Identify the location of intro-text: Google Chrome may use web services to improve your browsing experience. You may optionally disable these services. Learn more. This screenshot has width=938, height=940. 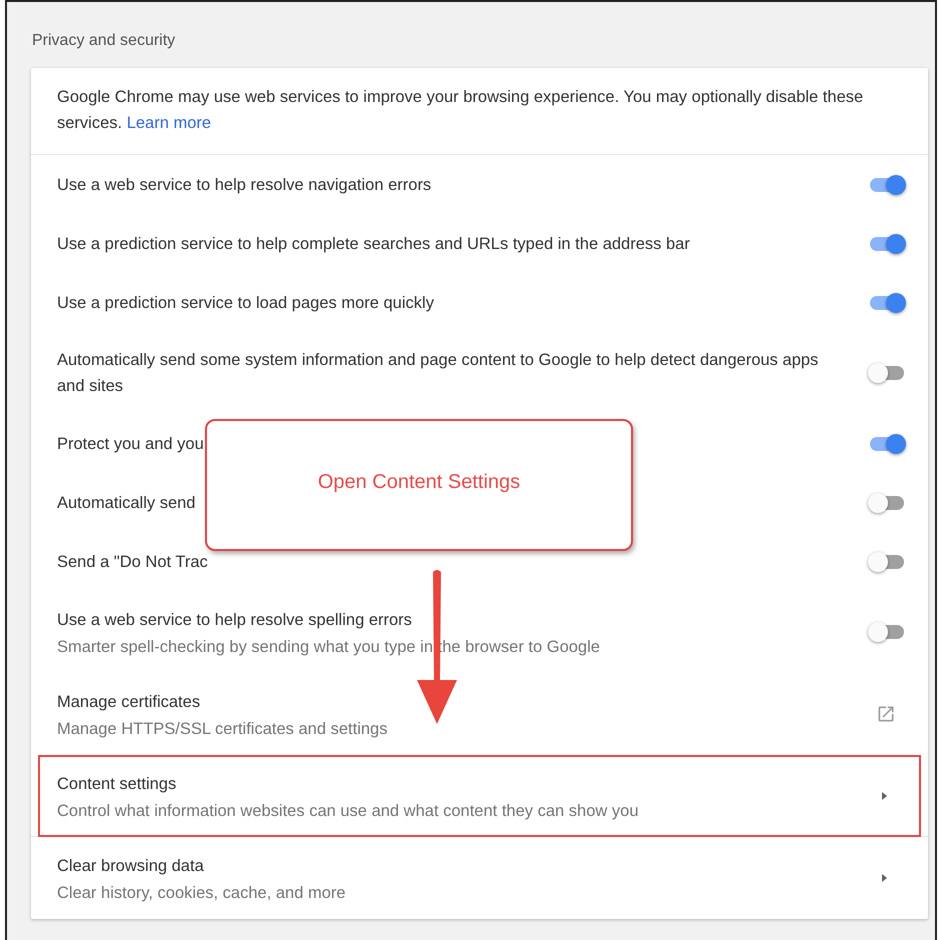
(479, 111).